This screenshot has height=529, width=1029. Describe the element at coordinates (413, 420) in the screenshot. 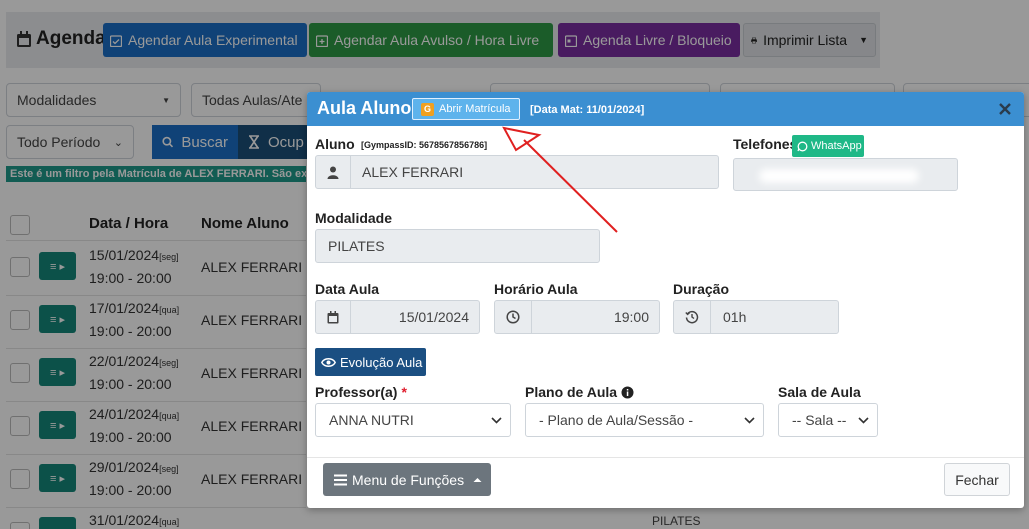

I see `professor-select: ANNA NUTRI` at that location.